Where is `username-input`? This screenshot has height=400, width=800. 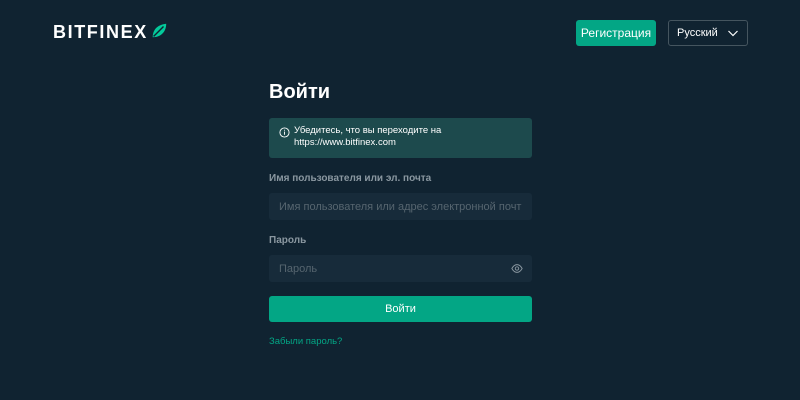
username-input is located at coordinates (400, 206).